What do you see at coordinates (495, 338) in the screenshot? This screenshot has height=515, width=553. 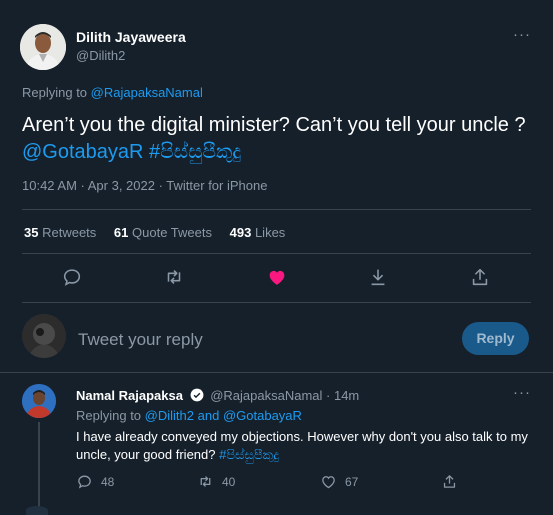 I see `reply-button: Reply` at bounding box center [495, 338].